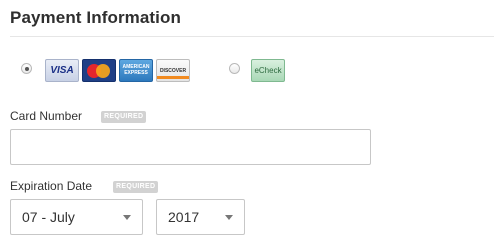 This screenshot has height=246, width=499. I want to click on discover-logo-text: DISCOVER, so click(173, 71).